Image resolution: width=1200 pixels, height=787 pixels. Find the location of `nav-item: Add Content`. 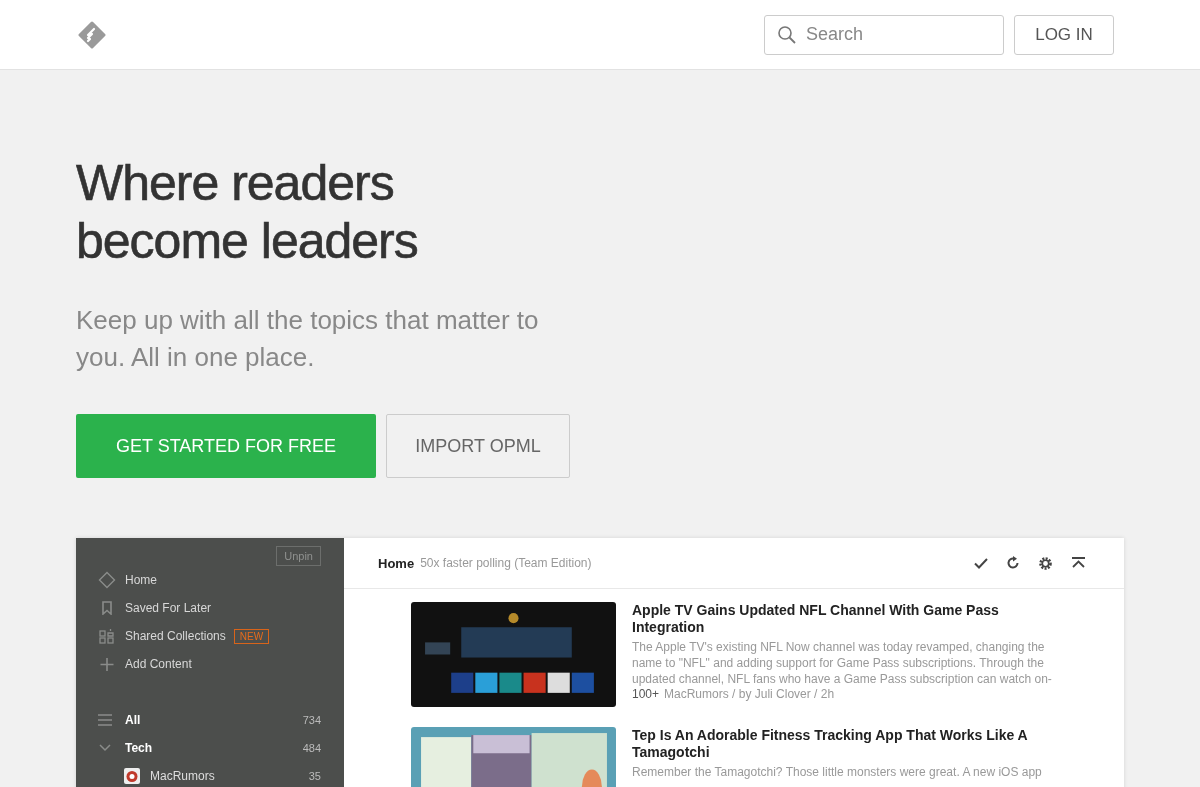

nav-item: Add Content is located at coordinates (158, 664).